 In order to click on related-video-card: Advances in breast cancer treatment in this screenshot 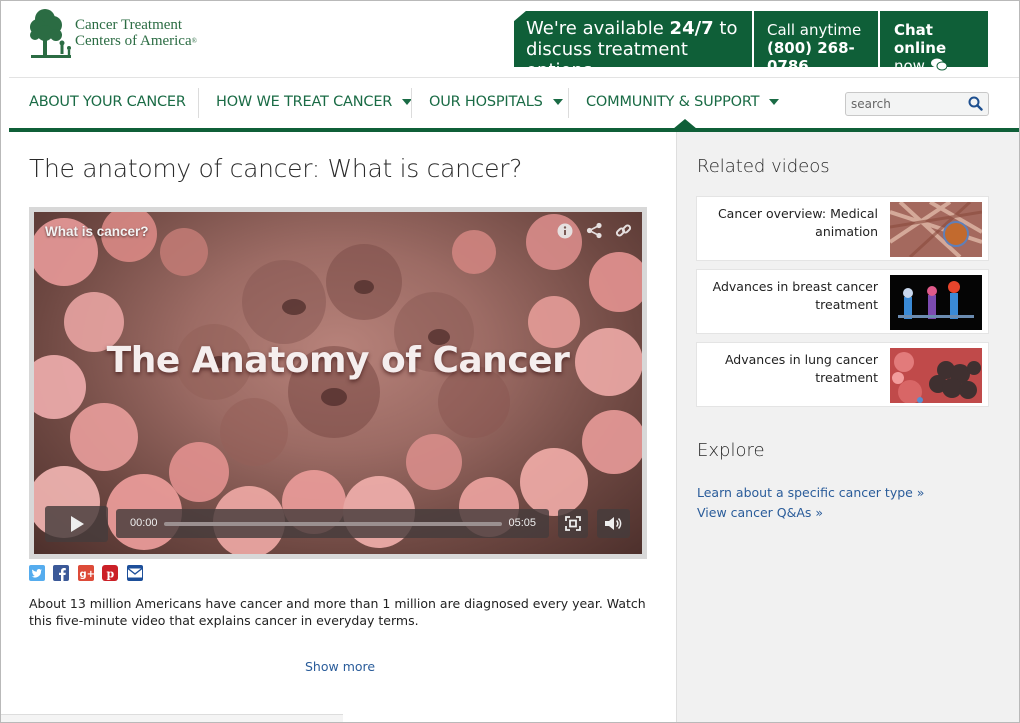, I will do `click(842, 301)`.